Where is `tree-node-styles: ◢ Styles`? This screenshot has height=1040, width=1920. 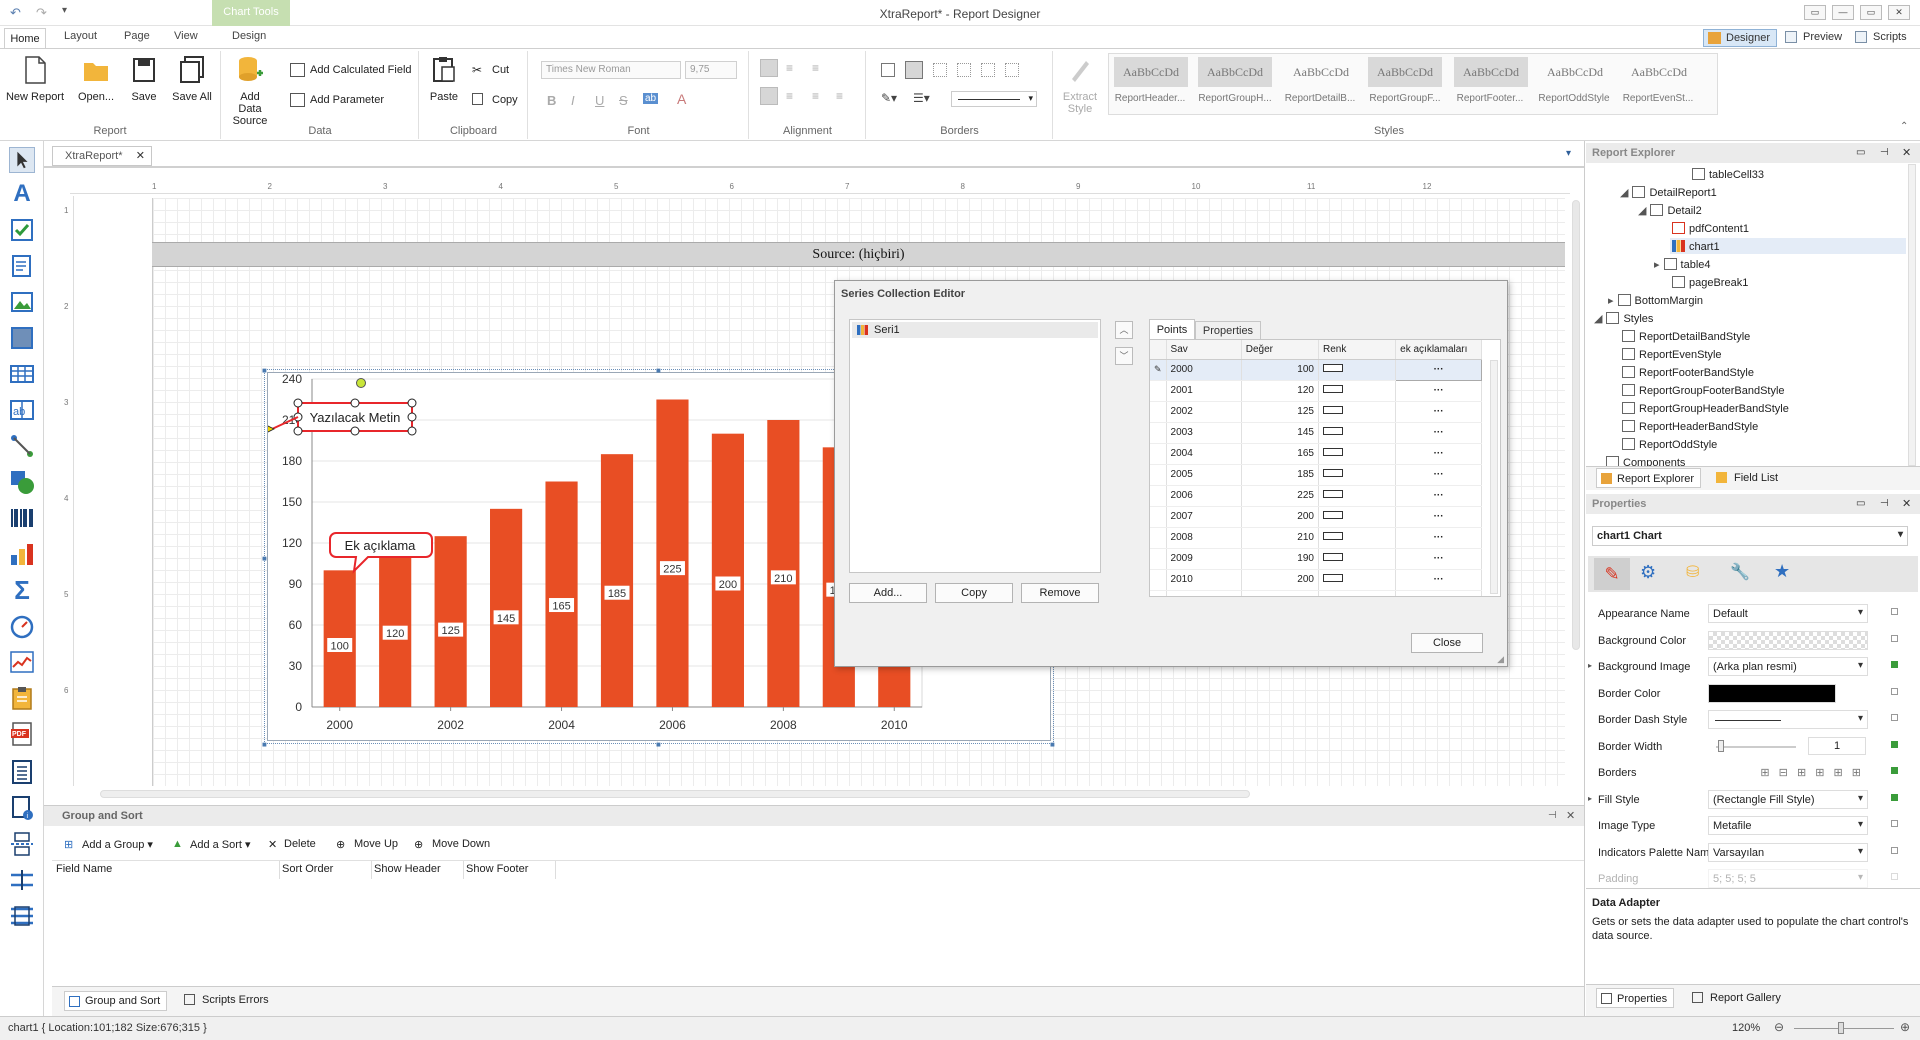 tree-node-styles: ◢ Styles is located at coordinates (1623, 318).